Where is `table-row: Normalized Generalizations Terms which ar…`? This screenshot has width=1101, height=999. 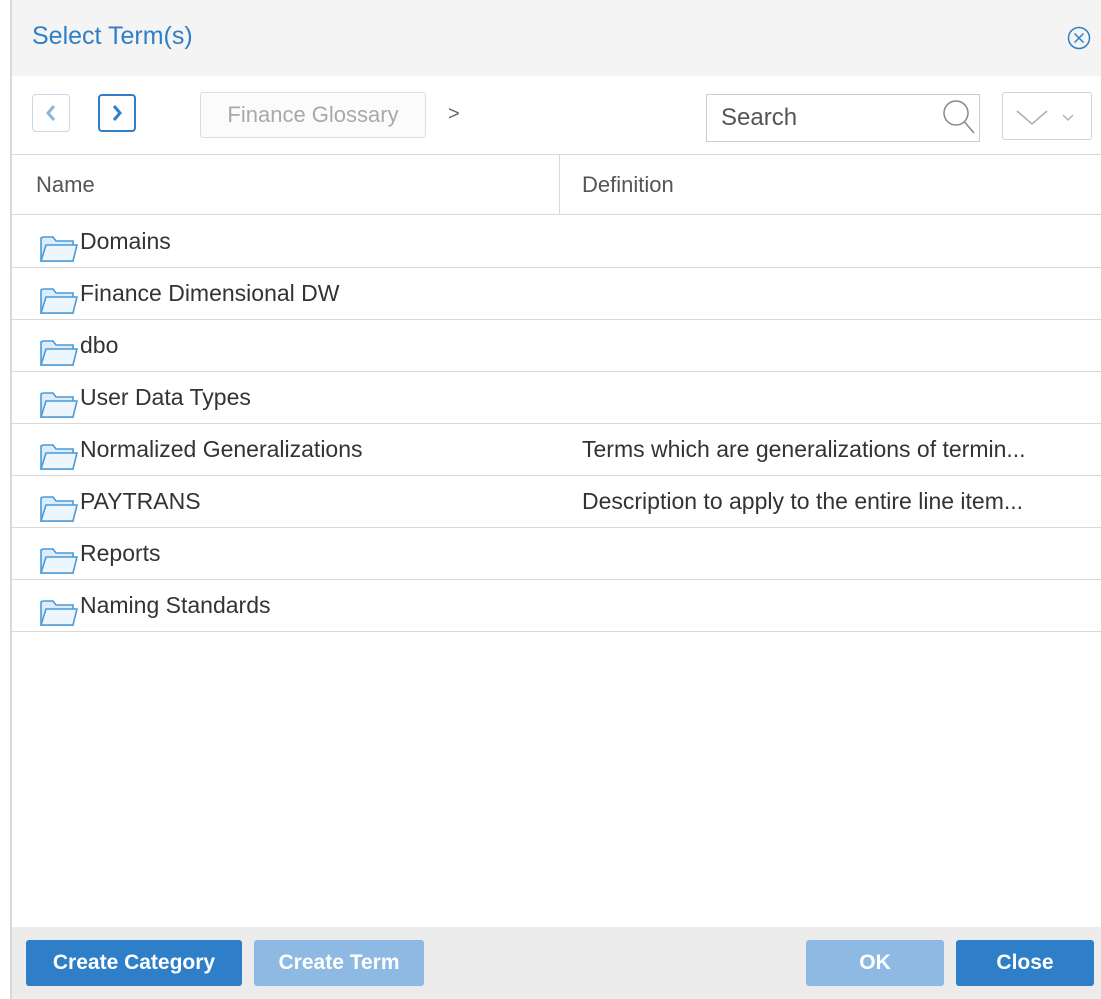
table-row: Normalized Generalizations Terms which ar… is located at coordinates (556, 450).